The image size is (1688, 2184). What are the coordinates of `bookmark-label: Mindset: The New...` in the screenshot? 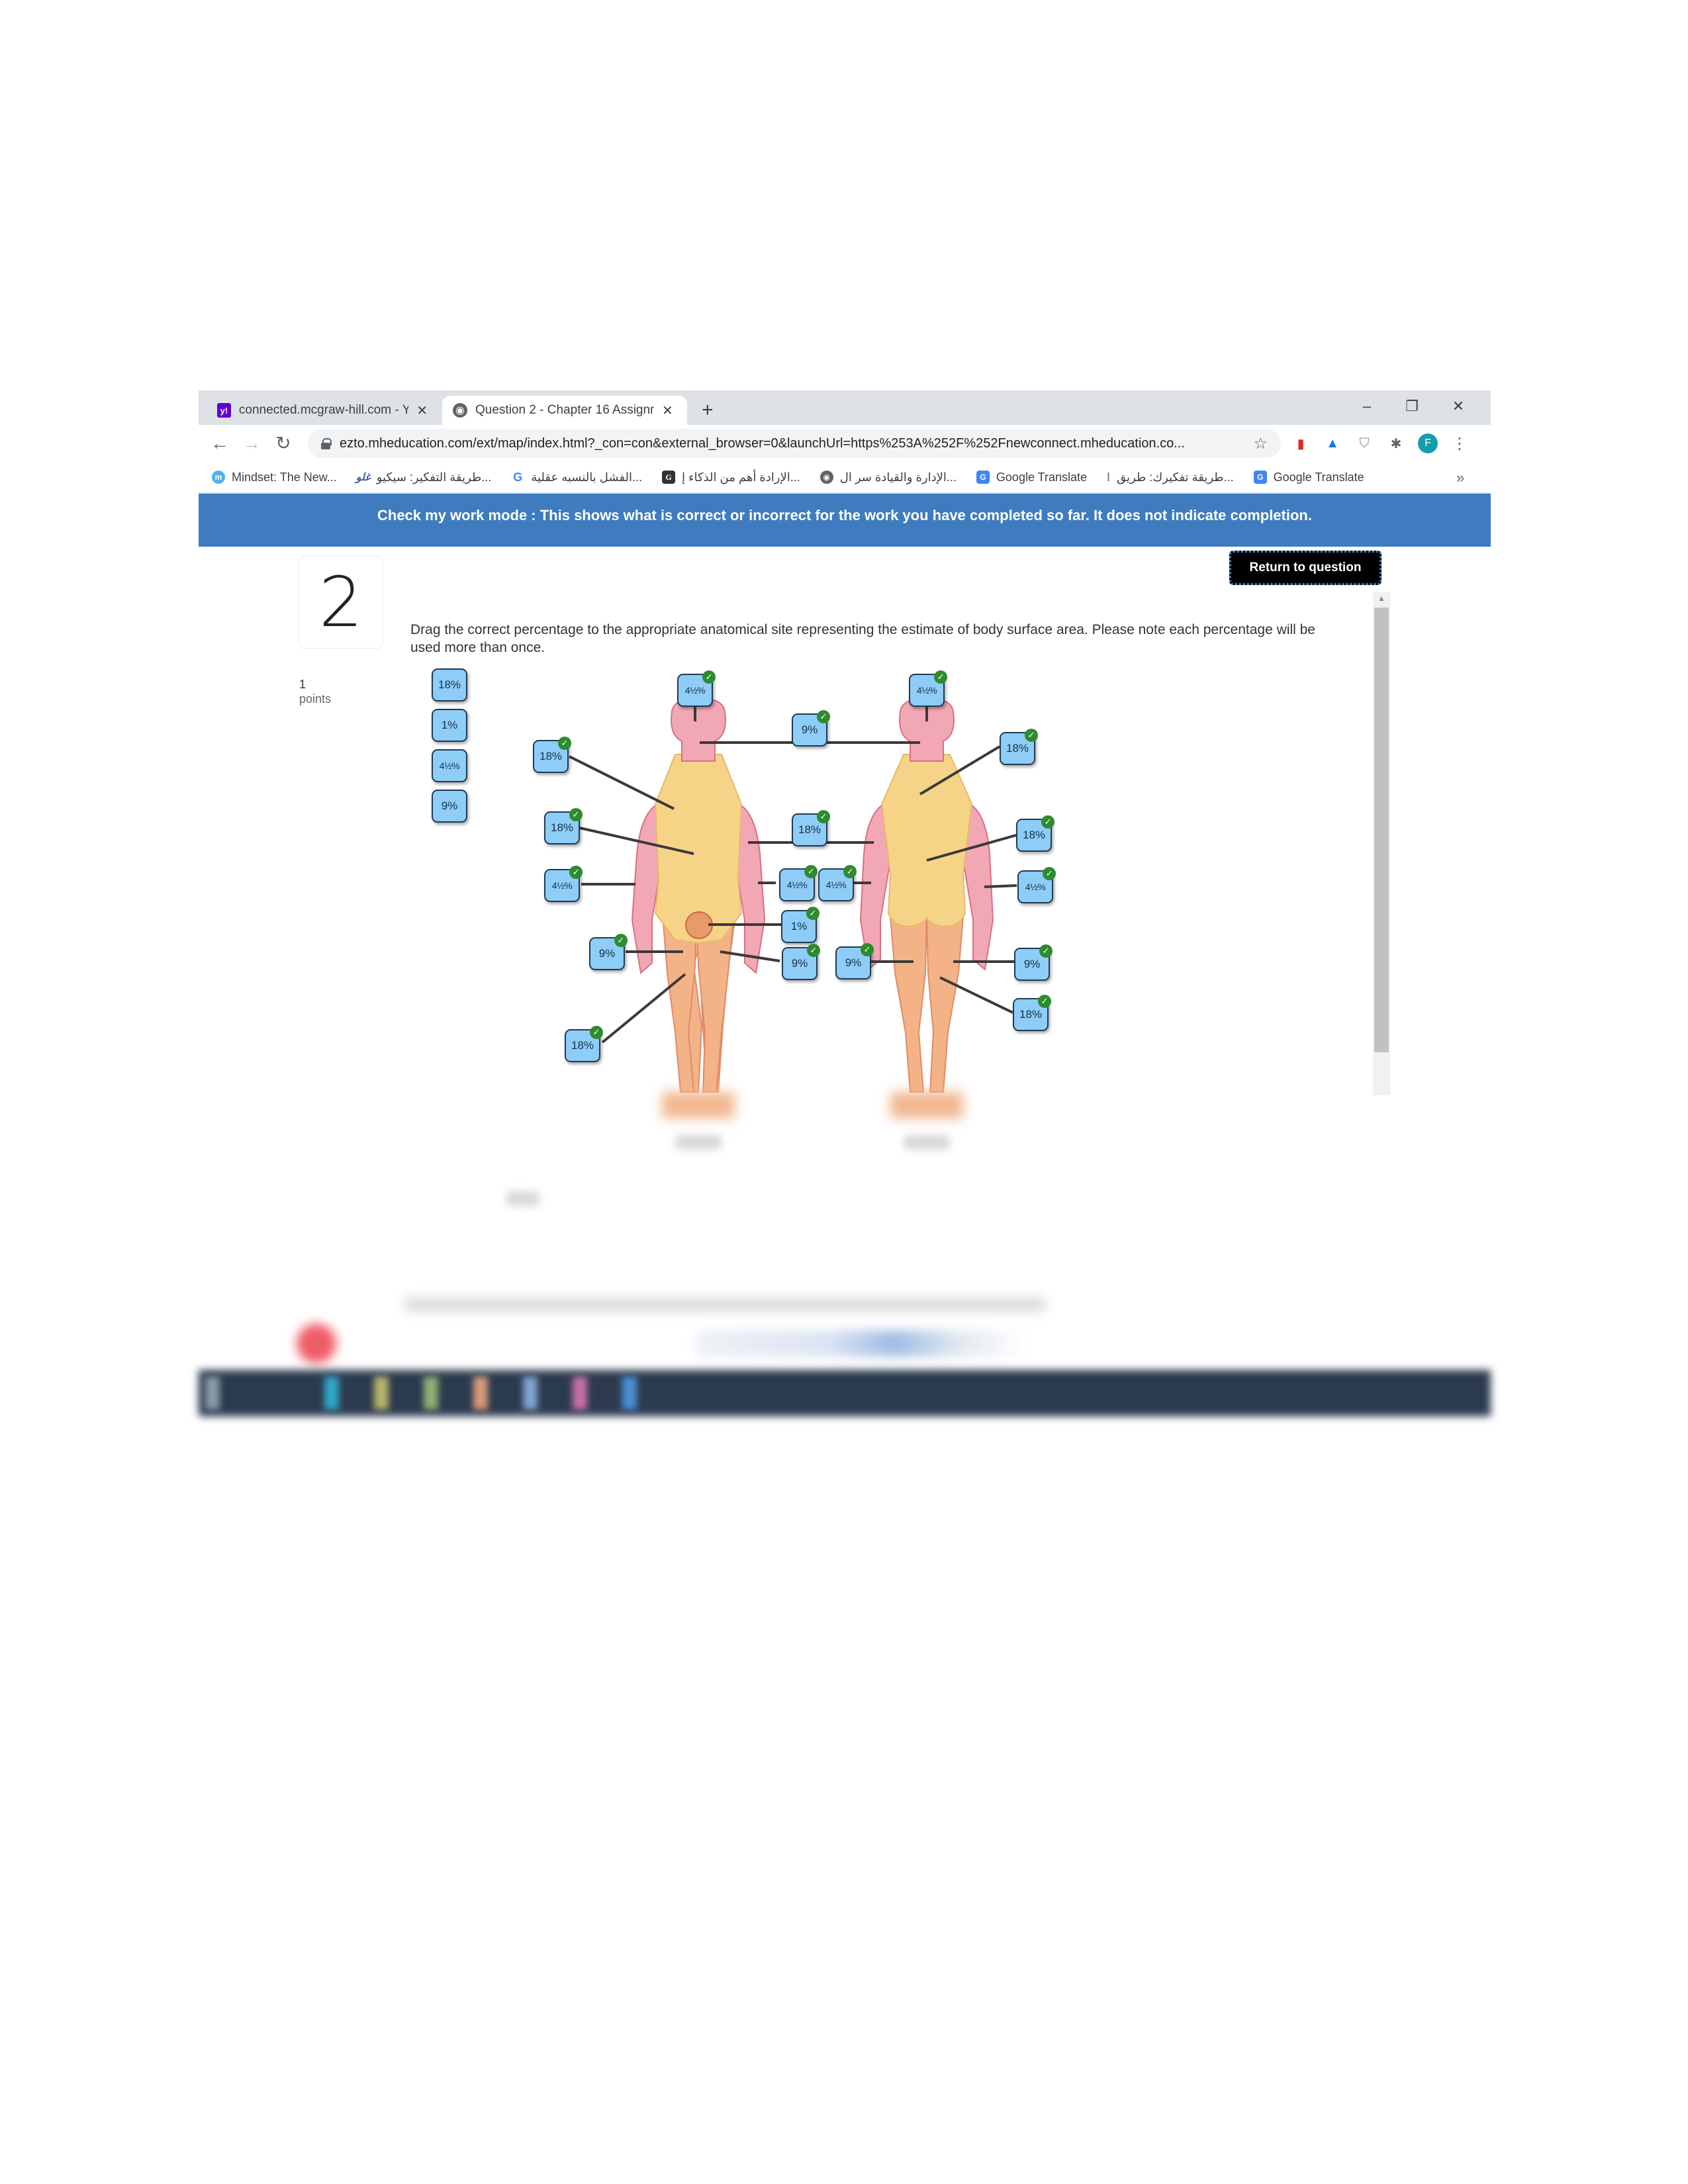 It's located at (284, 477).